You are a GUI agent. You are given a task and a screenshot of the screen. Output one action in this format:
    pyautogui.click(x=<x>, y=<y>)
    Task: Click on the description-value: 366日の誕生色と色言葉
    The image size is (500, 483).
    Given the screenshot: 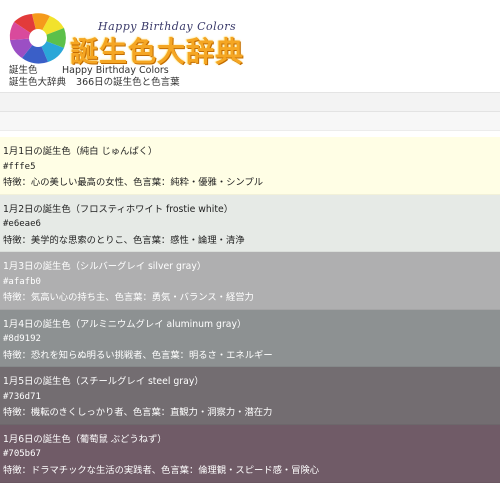 What is the action you would take?
    pyautogui.click(x=128, y=82)
    